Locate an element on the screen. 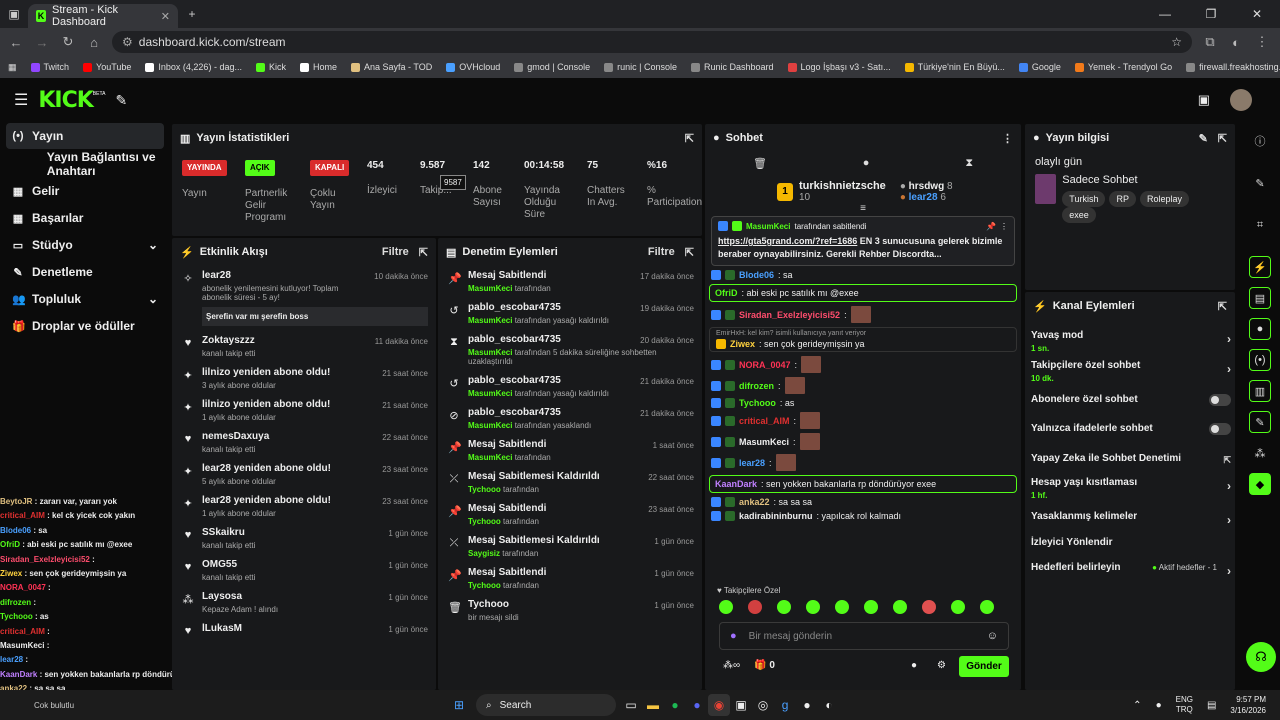 The height and width of the screenshot is (720, 1280). chat-message: Tychooo: as is located at coordinates (863, 403).